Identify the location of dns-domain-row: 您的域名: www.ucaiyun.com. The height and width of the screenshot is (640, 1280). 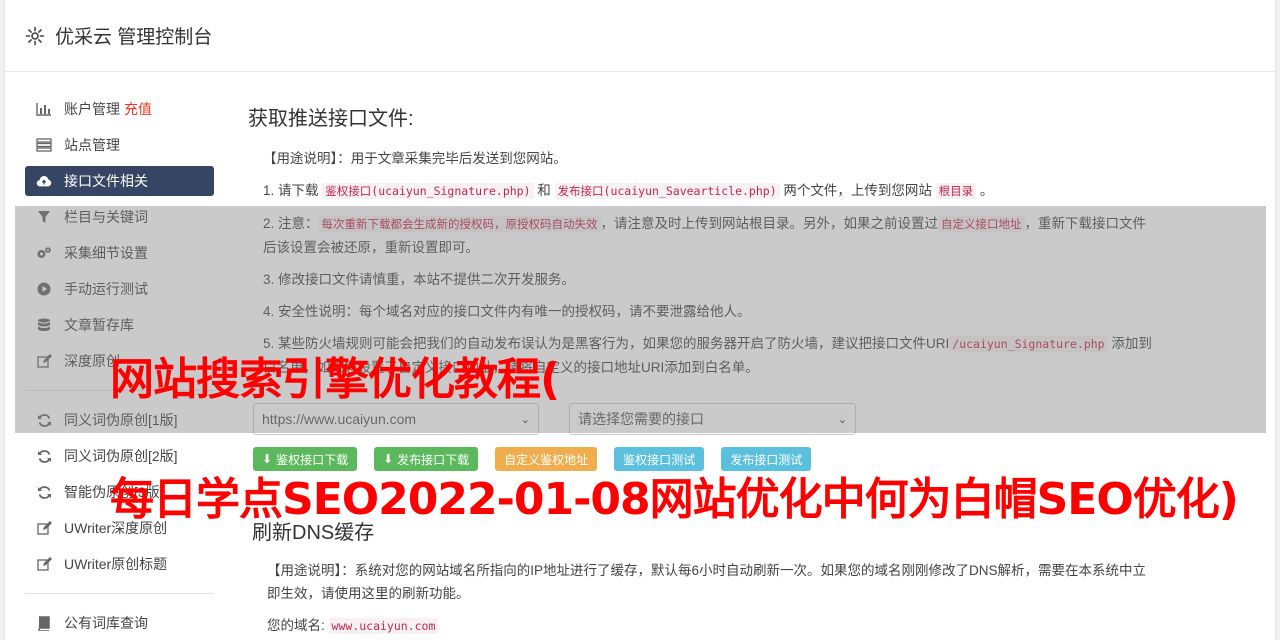
(709, 626).